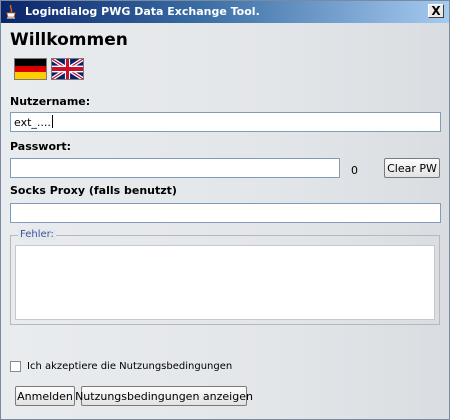 The image size is (450, 420). Describe the element at coordinates (225, 213) in the screenshot. I see `proxy-input` at that location.